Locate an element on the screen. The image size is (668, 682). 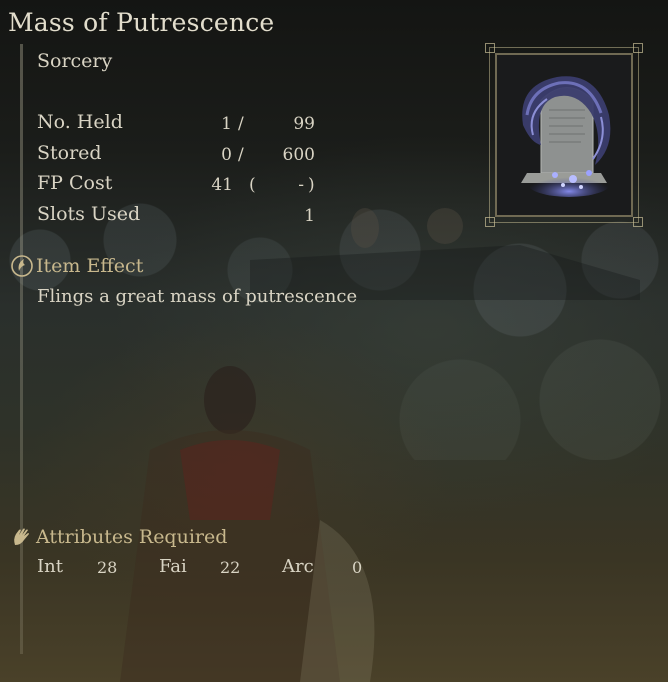
item-image-frame is located at coordinates (564, 135).